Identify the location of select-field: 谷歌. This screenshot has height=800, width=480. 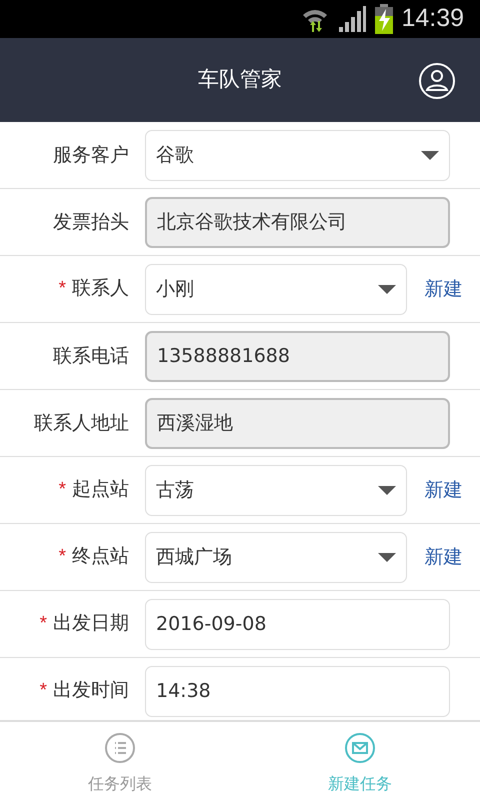
(297, 155).